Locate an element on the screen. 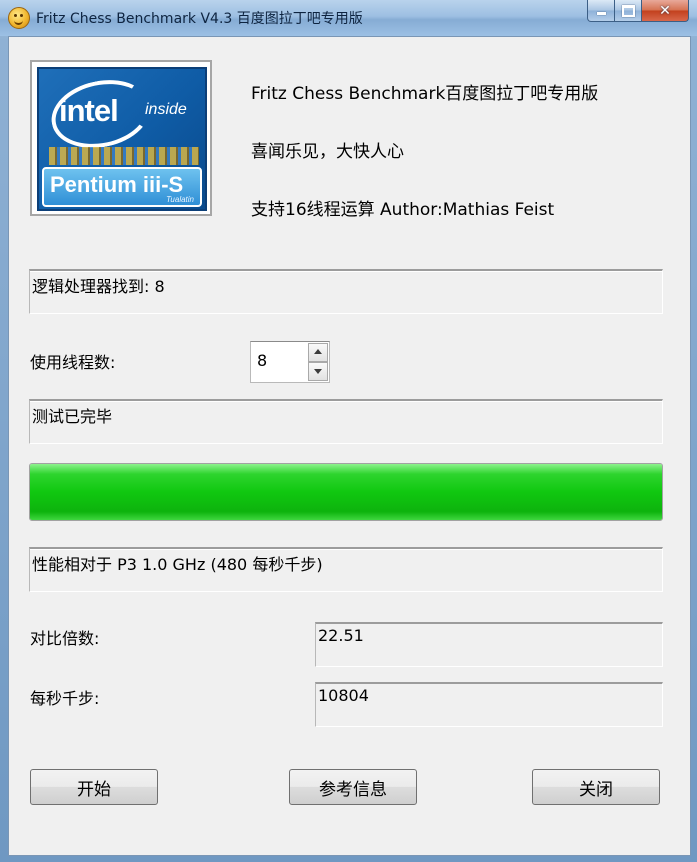 The height and width of the screenshot is (862, 697). info-title: Fritz Chess Benchmark百度图拉丁吧专用版 is located at coordinates (425, 94).